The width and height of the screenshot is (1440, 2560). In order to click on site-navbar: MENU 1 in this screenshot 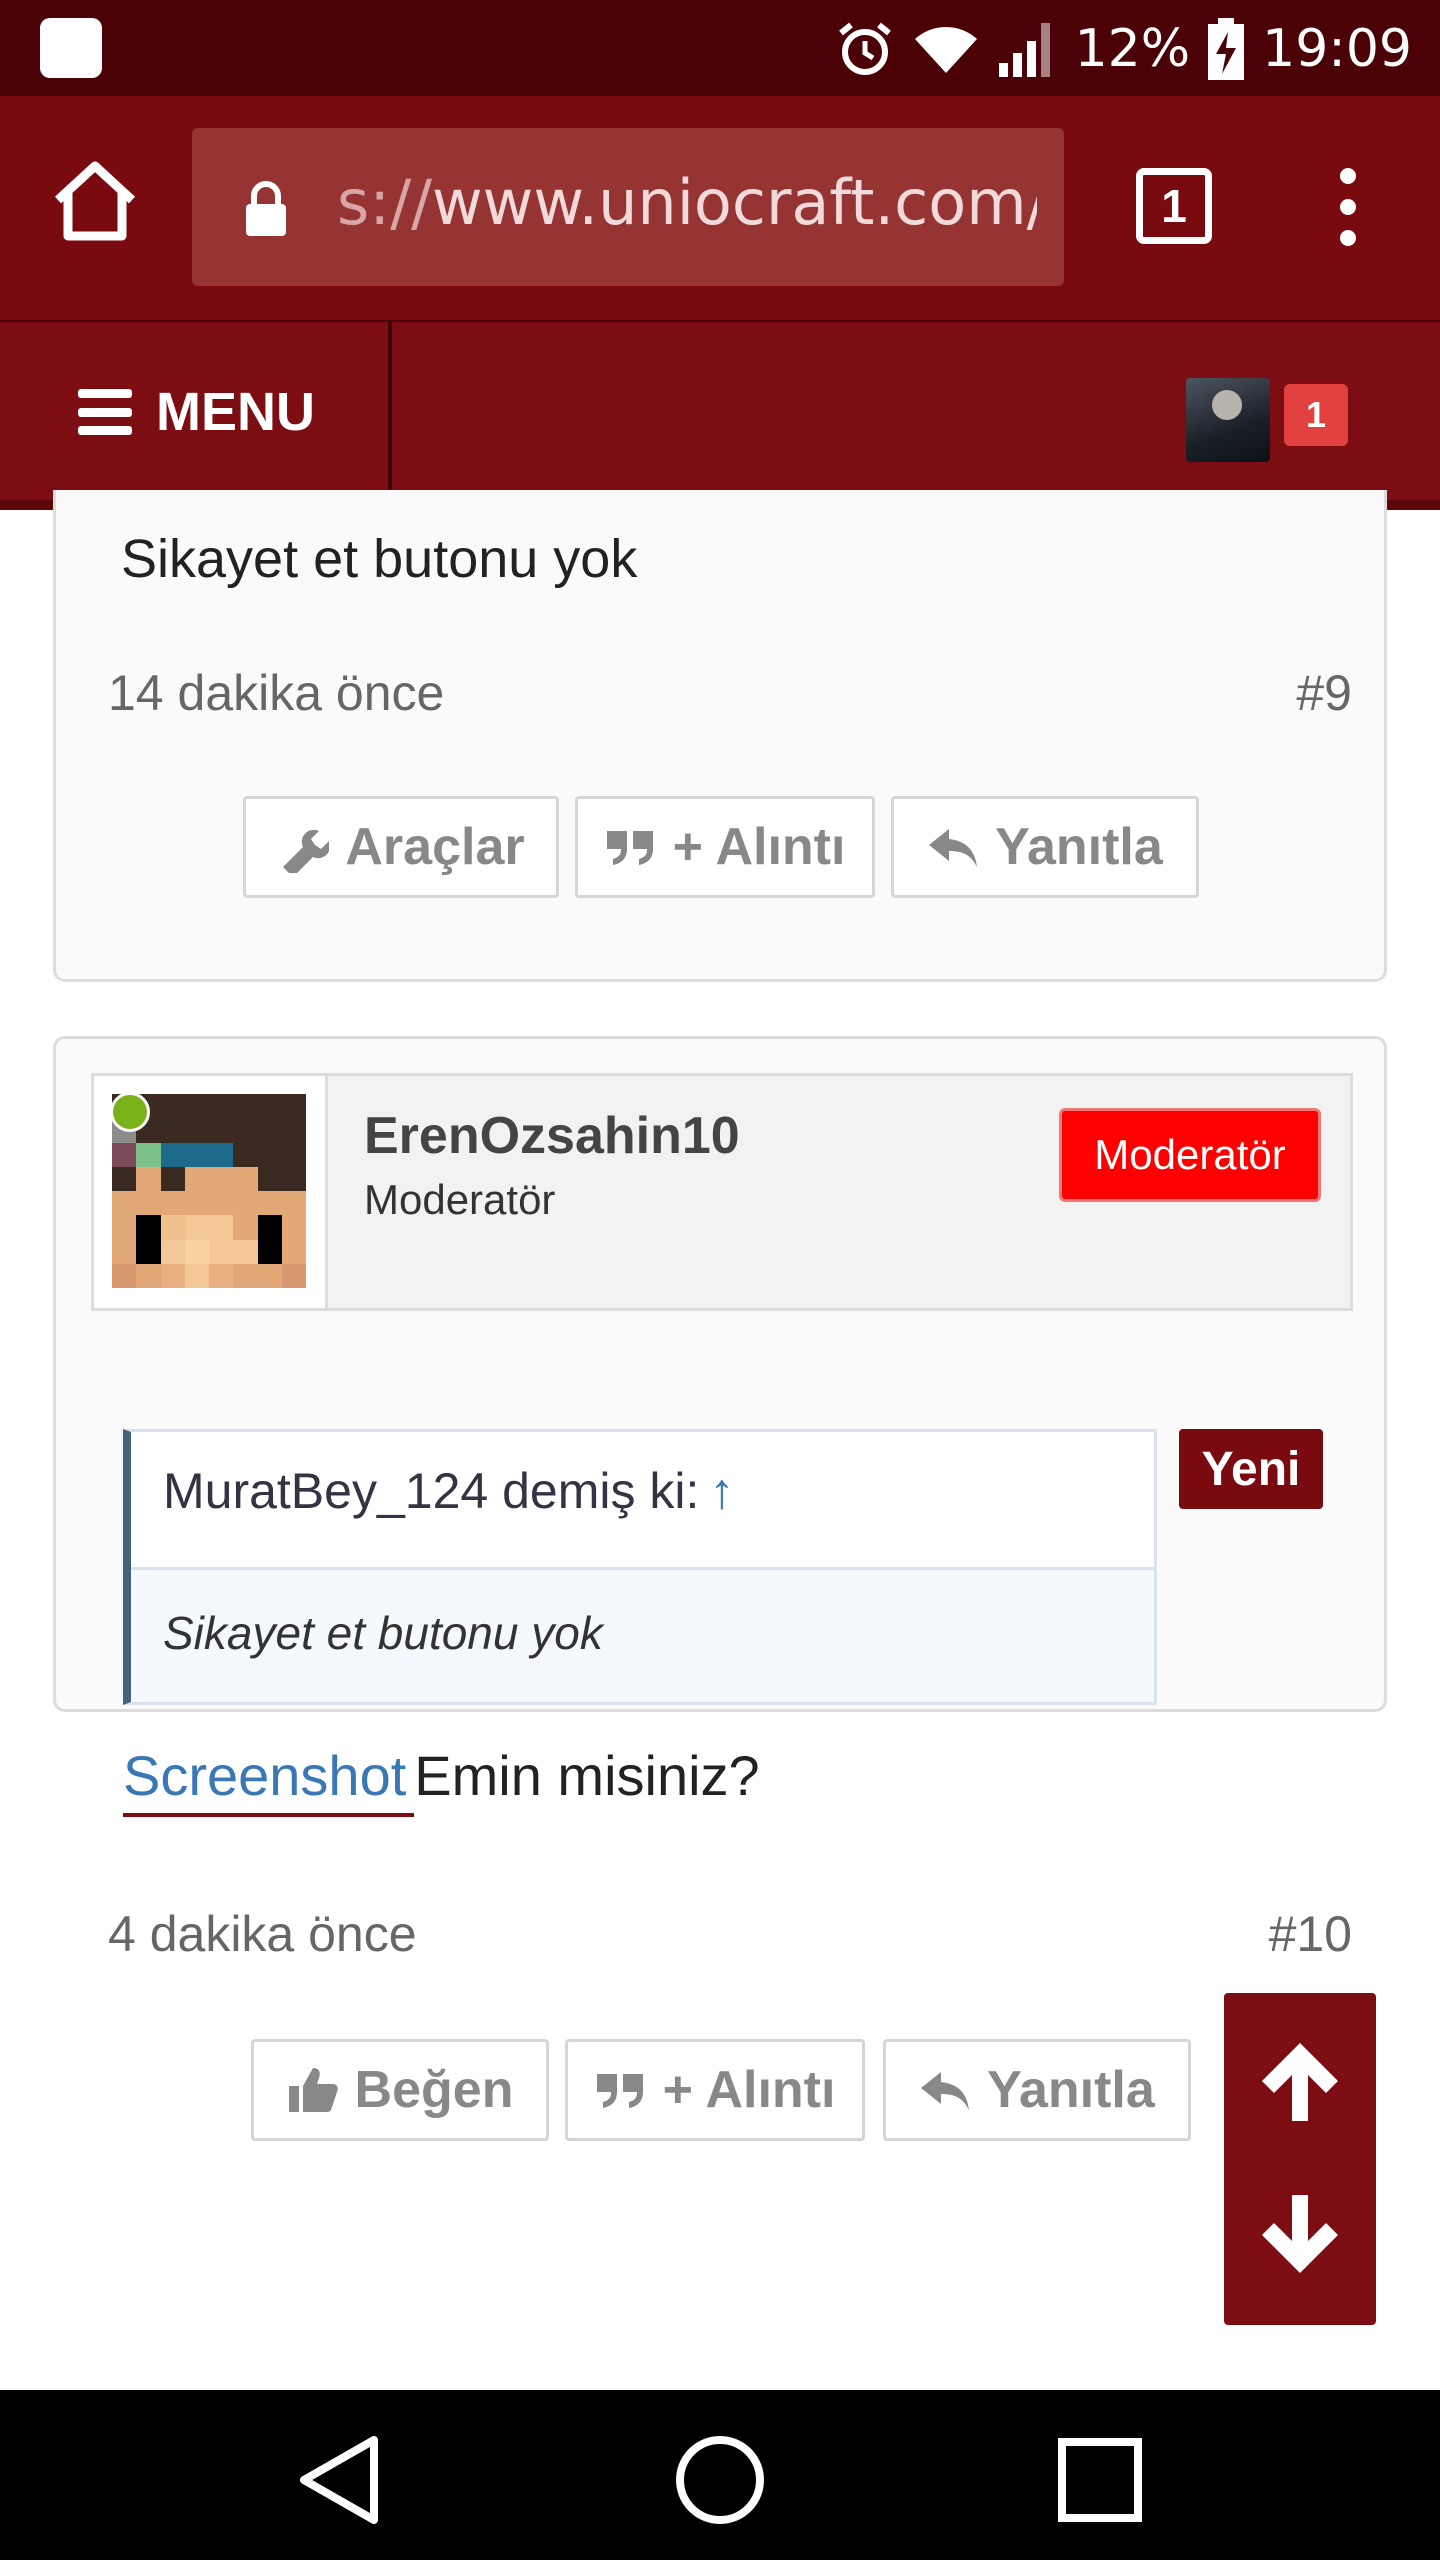, I will do `click(720, 415)`.